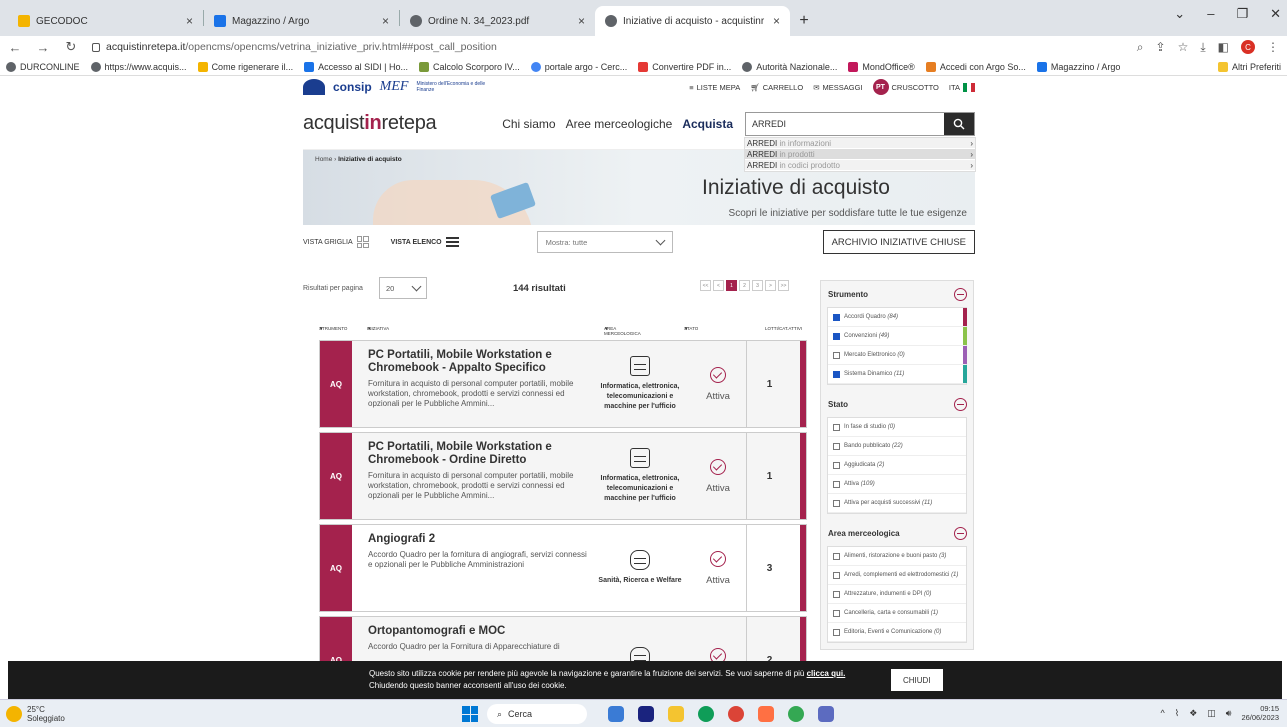 This screenshot has height=727, width=1287. I want to click on list-view-toggle: VISTA ELENCO, so click(425, 242).